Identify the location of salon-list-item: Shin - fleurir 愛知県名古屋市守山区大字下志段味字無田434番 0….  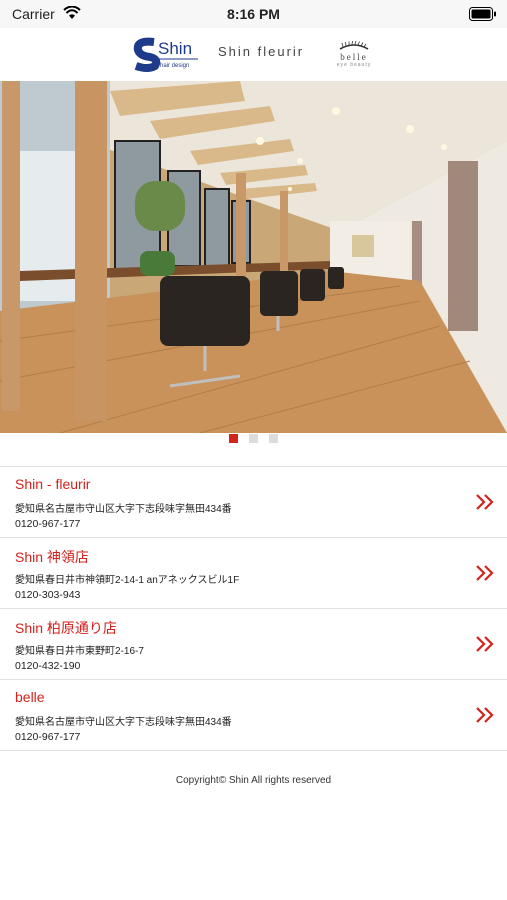
(253, 501).